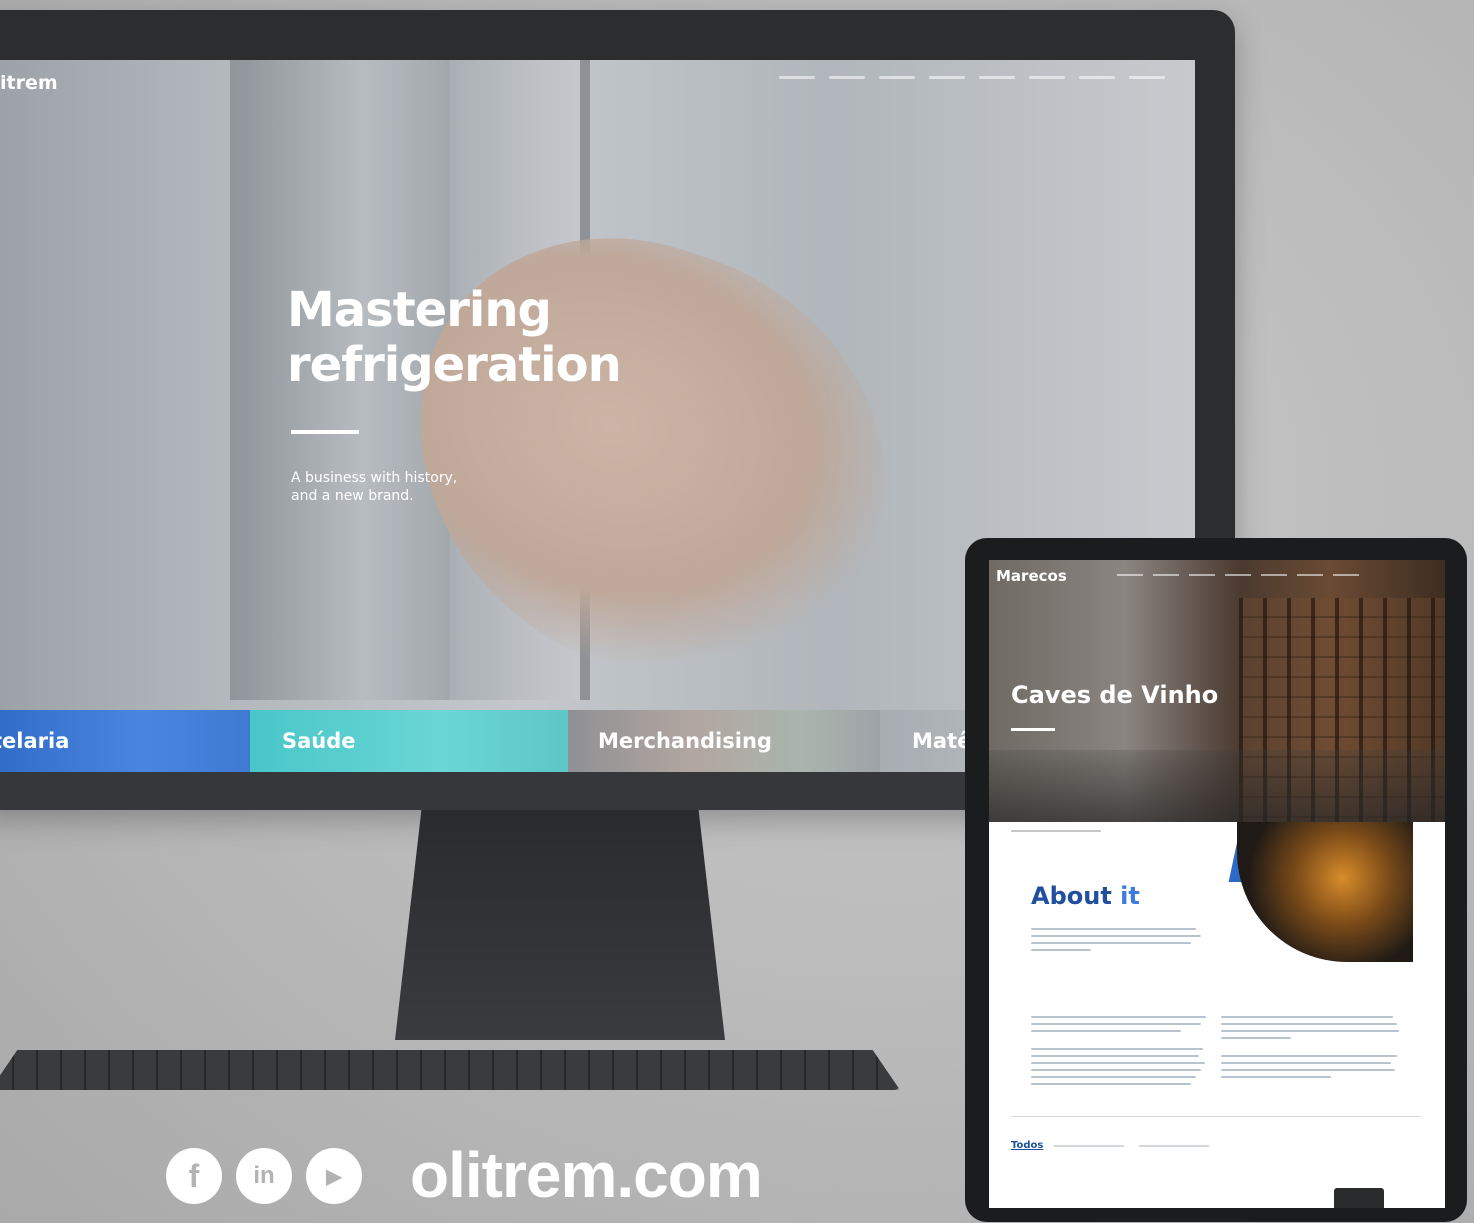  Describe the element at coordinates (1115, 695) in the screenshot. I see `tablet-hero-title: Caves de Vinho` at that location.